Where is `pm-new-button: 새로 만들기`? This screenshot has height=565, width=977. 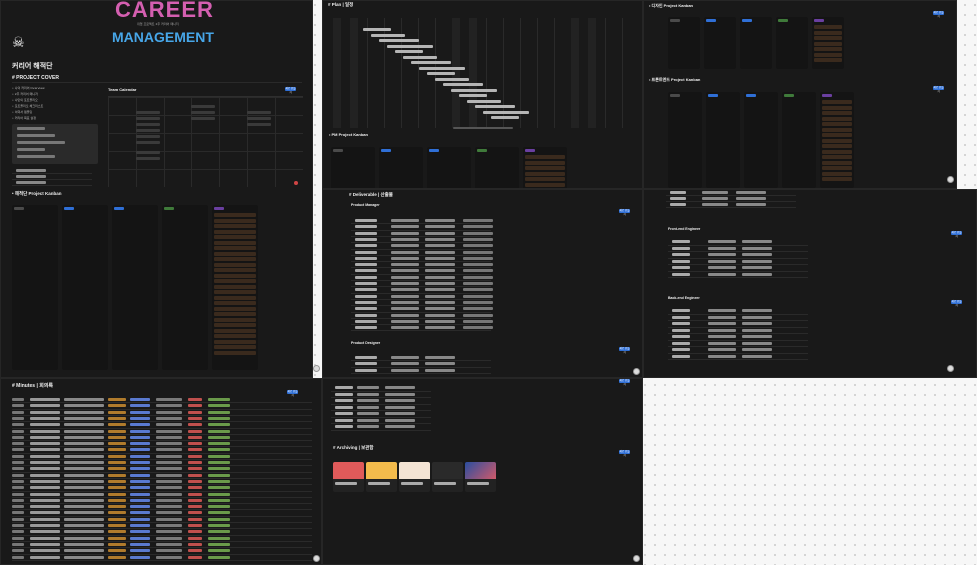 pm-new-button: 새로 만들기 is located at coordinates (624, 212).